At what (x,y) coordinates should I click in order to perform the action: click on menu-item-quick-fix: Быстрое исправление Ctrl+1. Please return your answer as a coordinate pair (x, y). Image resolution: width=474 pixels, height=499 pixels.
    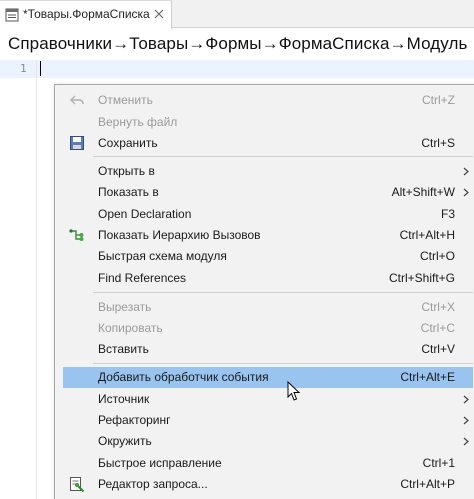
    Looking at the image, I should click on (268, 463).